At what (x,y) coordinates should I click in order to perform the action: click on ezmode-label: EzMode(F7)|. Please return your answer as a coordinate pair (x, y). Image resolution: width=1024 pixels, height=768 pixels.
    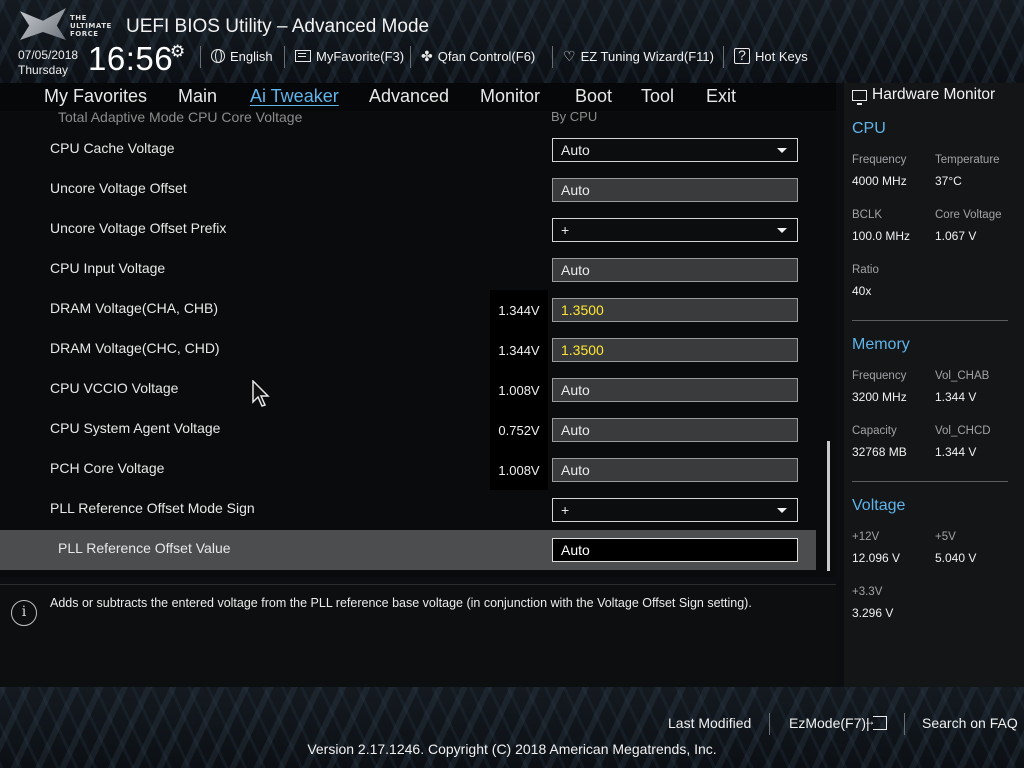
    Looking at the image, I should click on (829, 723).